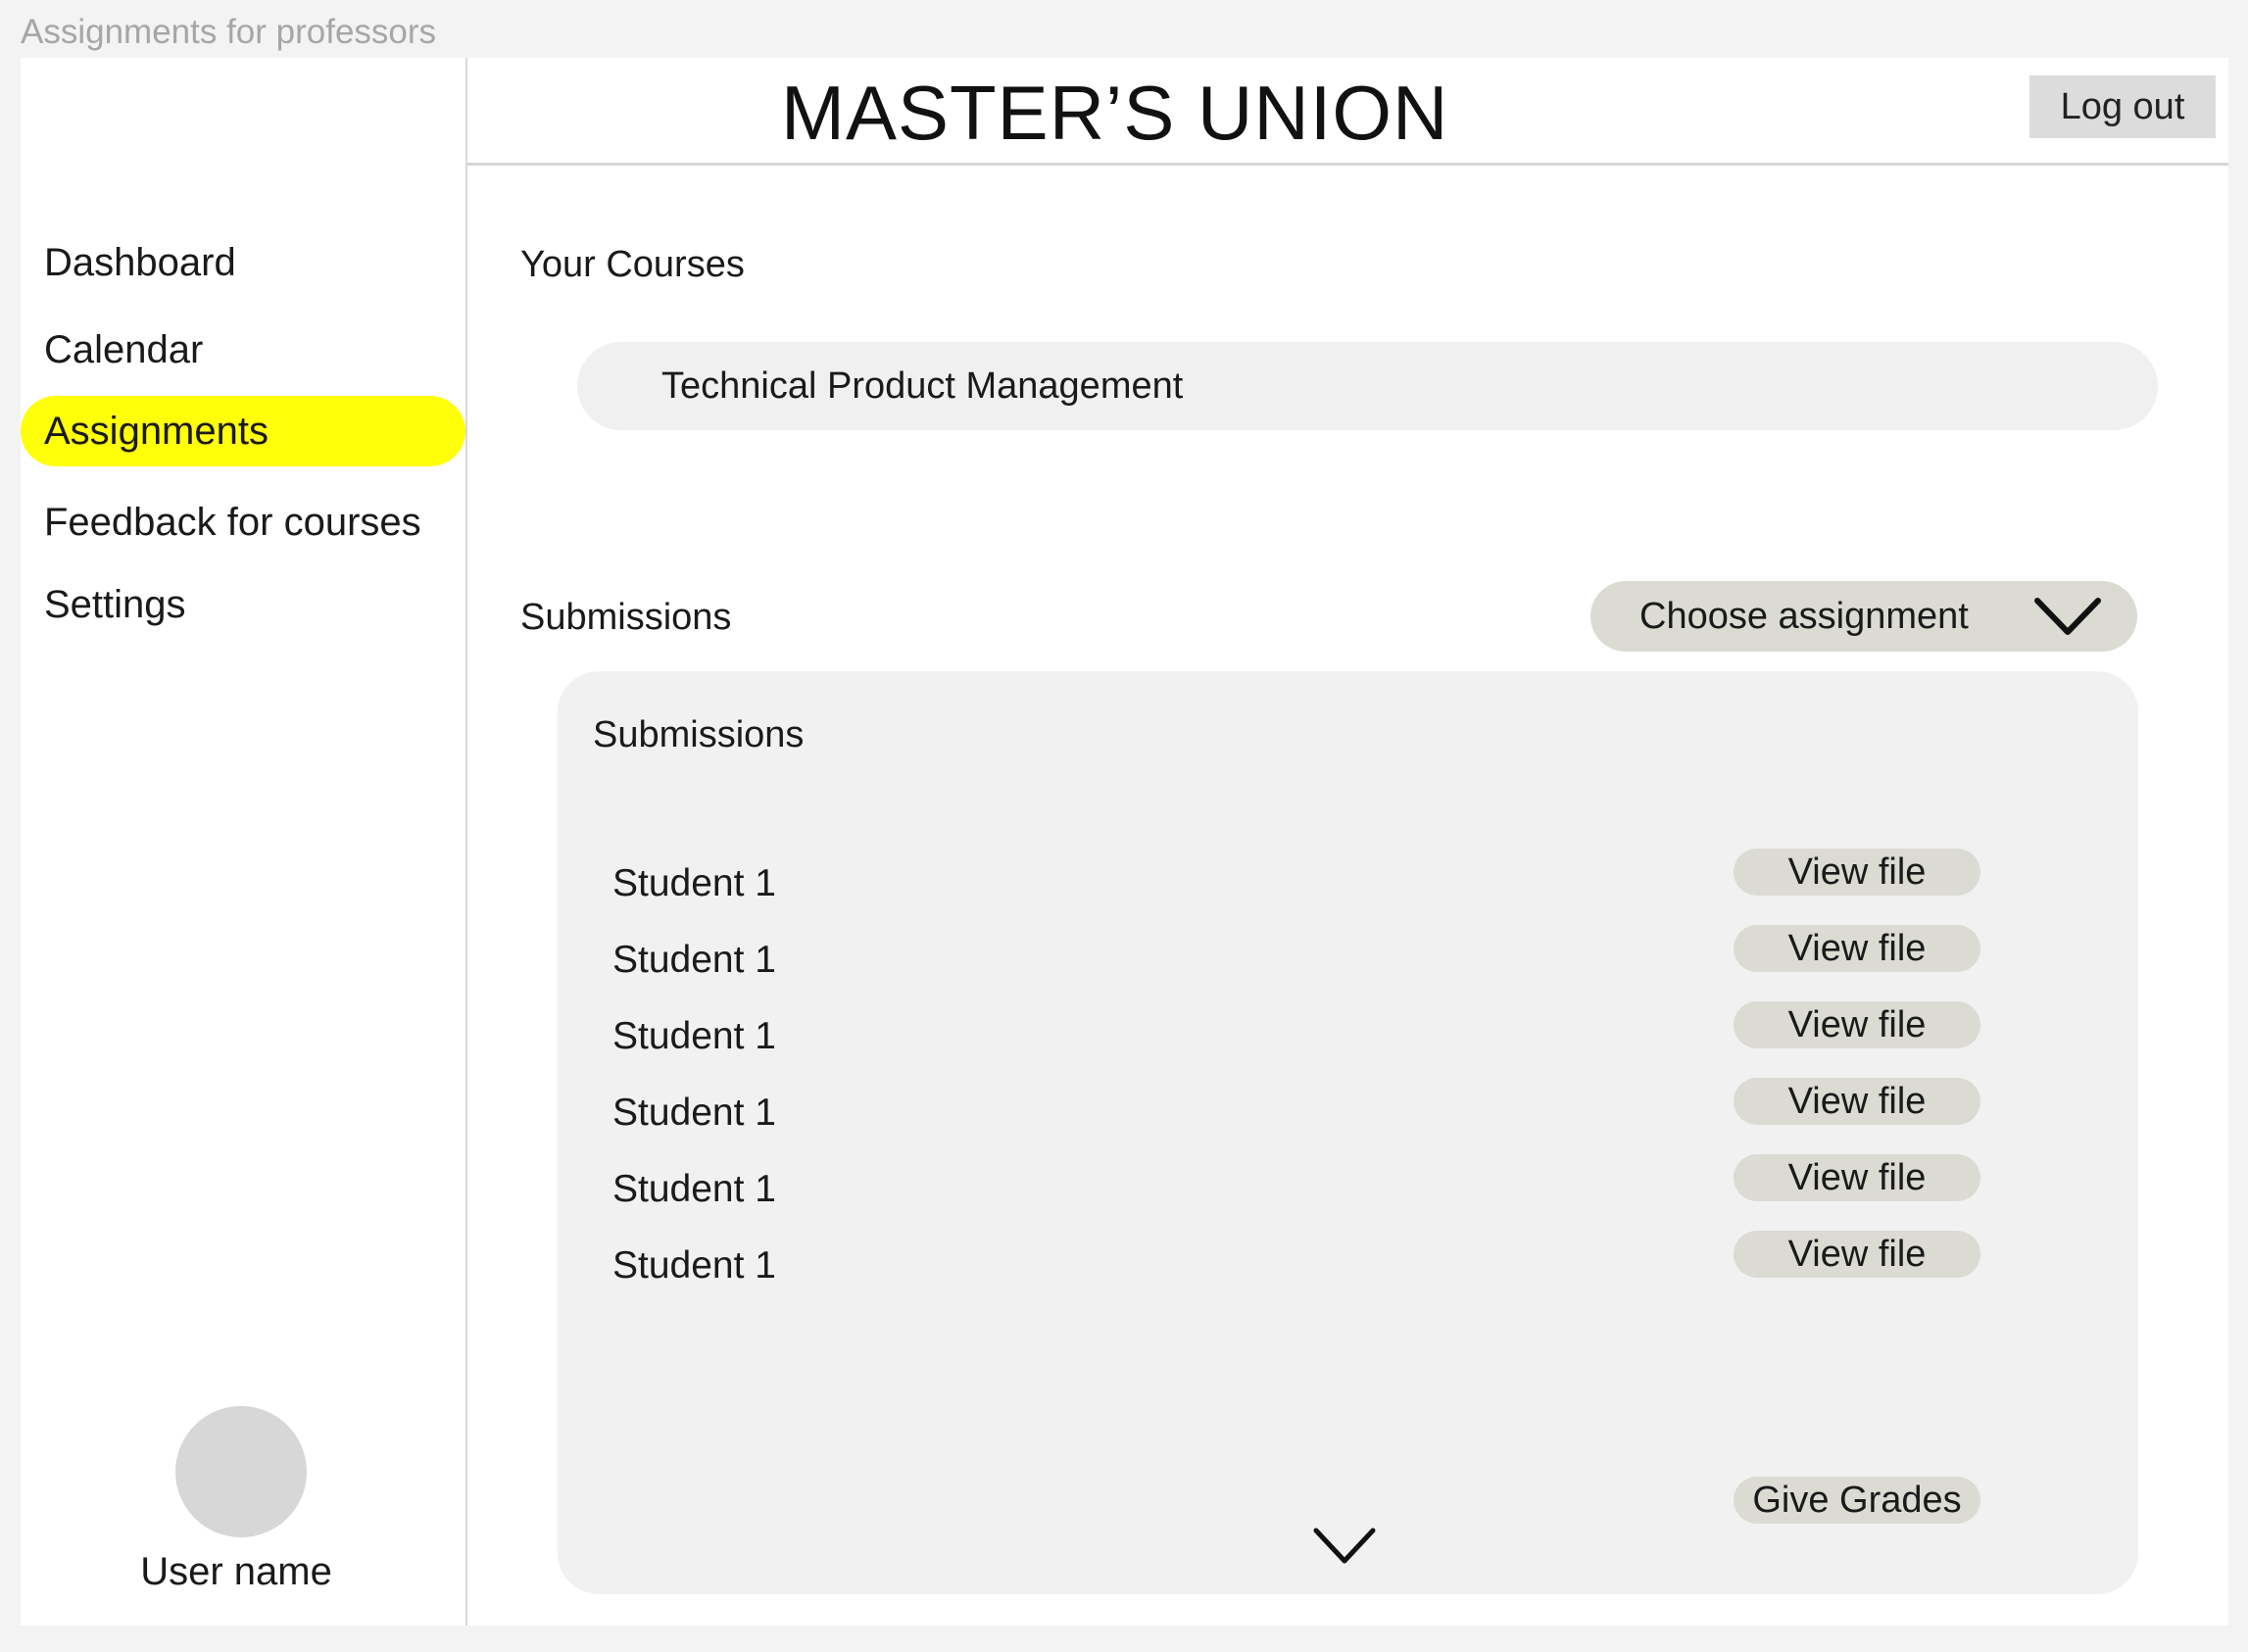 The width and height of the screenshot is (2248, 1652). Describe the element at coordinates (626, 617) in the screenshot. I see `submissions-label: Submissions` at that location.